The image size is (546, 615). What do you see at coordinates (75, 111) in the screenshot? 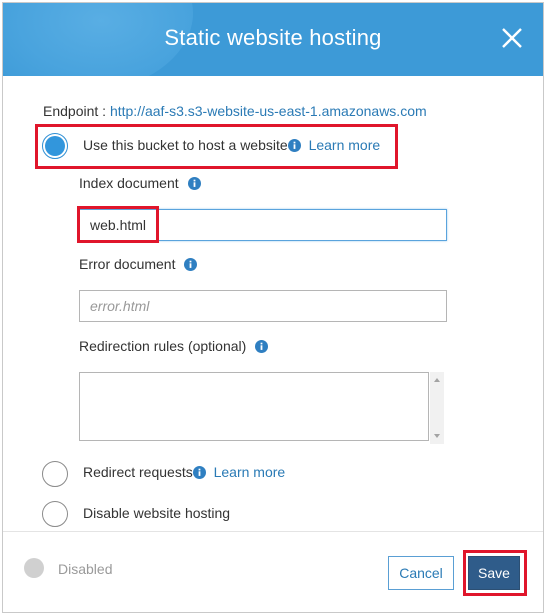
I see `endpoint-label: Endpoint :` at bounding box center [75, 111].